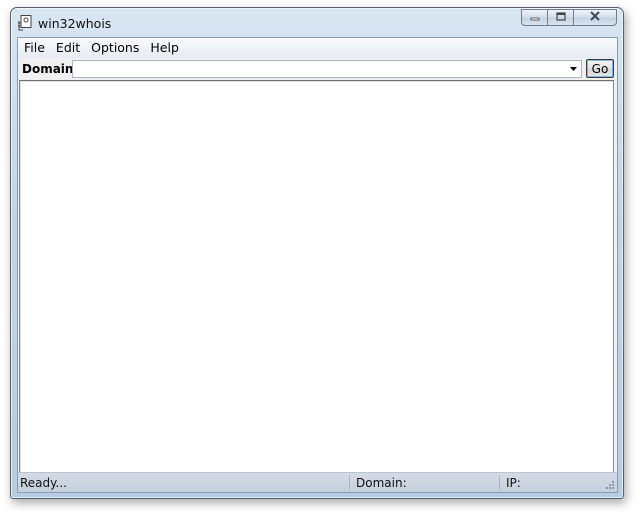 Image resolution: width=640 pixels, height=517 pixels. I want to click on window-controls, so click(569, 18).